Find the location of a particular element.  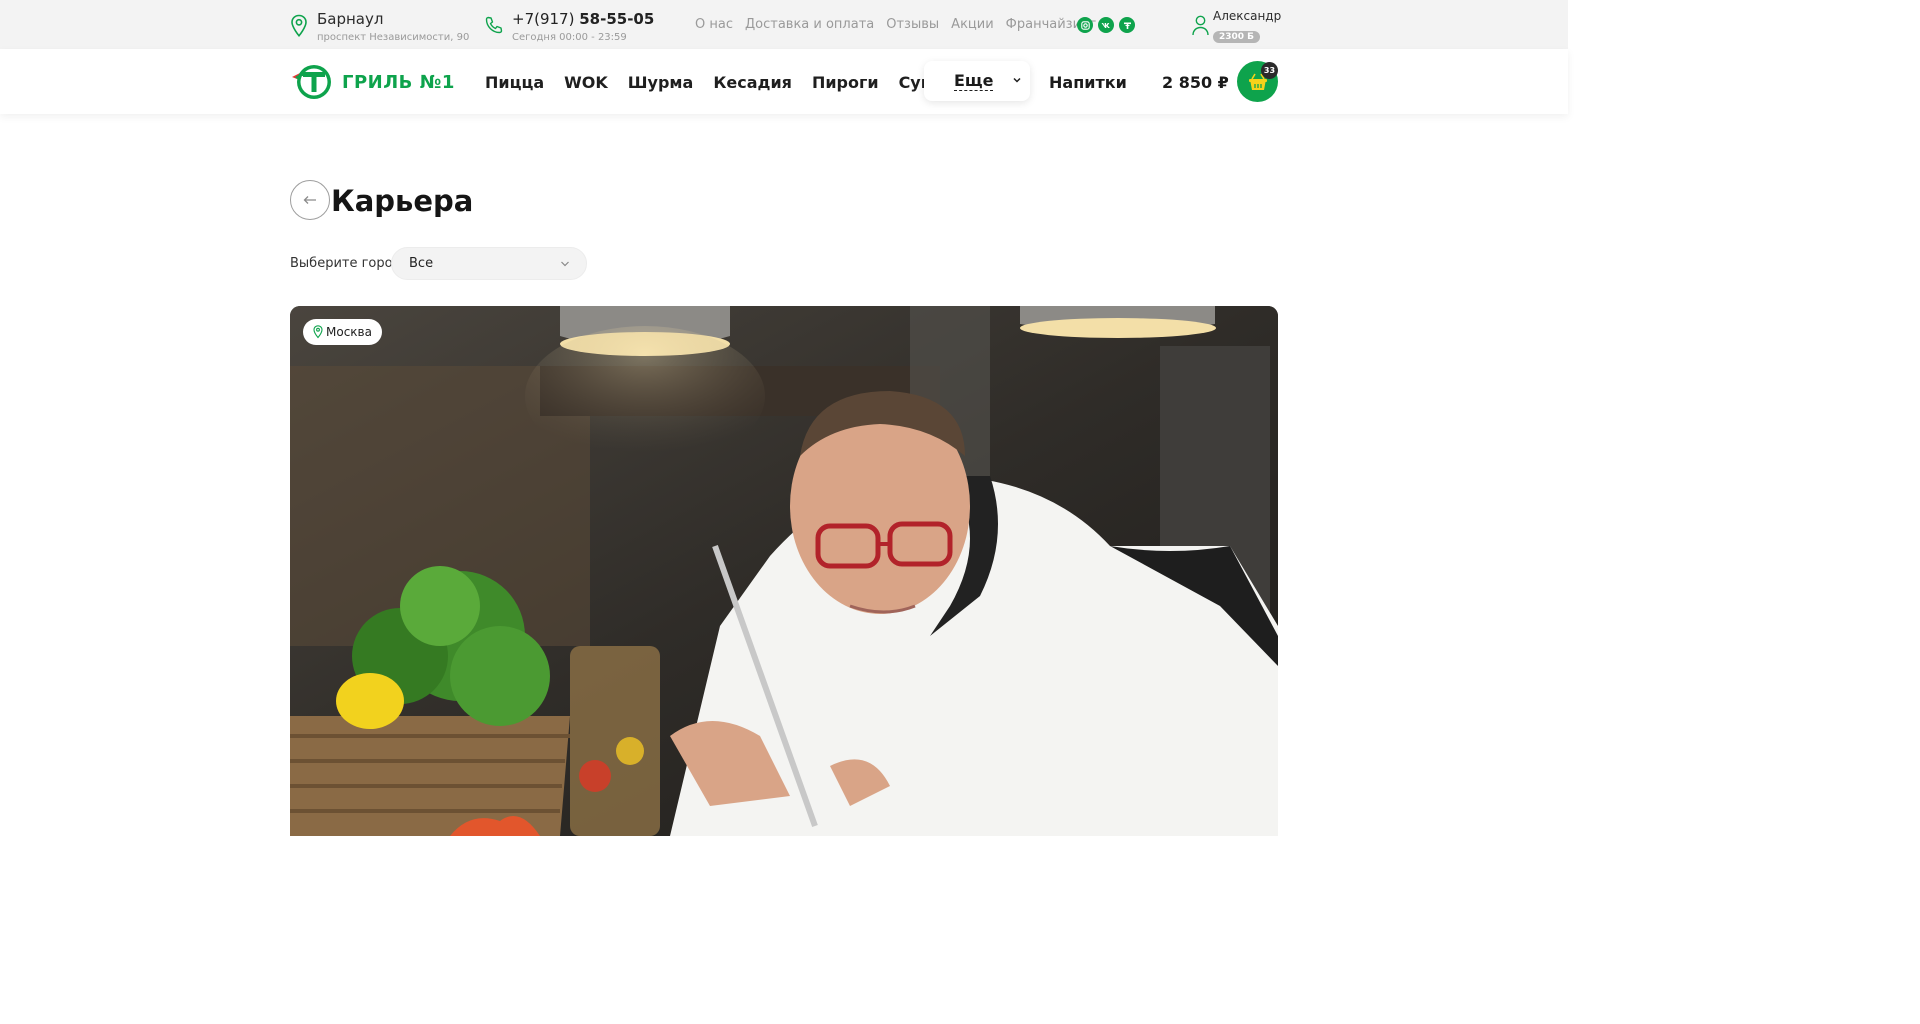

logo: ГРИЛЬ №1 is located at coordinates (372, 82).